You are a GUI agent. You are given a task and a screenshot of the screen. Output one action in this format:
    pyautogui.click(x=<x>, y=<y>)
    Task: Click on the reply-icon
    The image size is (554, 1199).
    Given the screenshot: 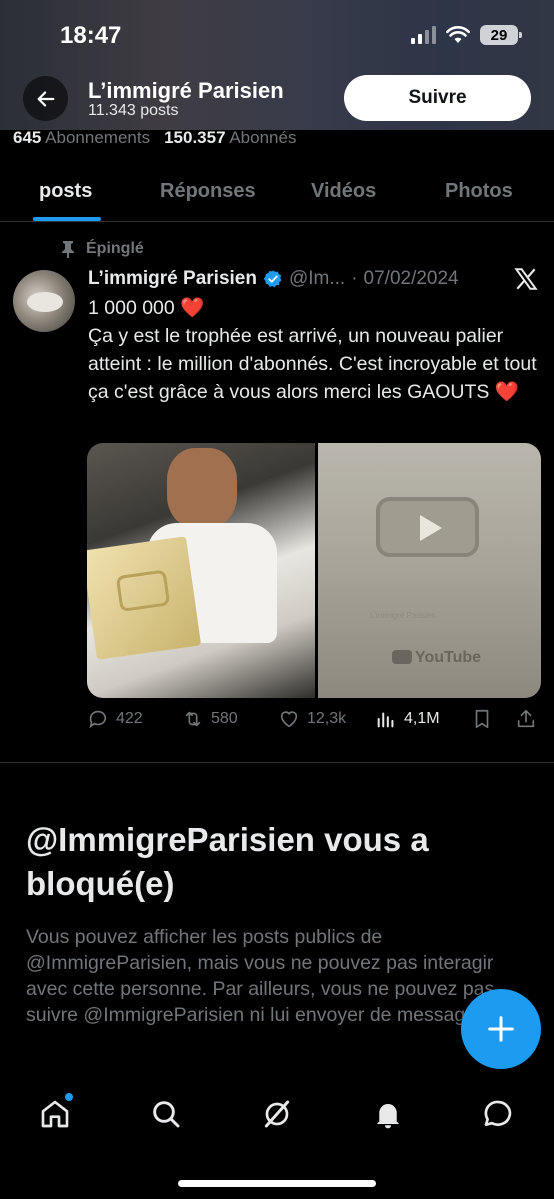 What is the action you would take?
    pyautogui.click(x=98, y=719)
    